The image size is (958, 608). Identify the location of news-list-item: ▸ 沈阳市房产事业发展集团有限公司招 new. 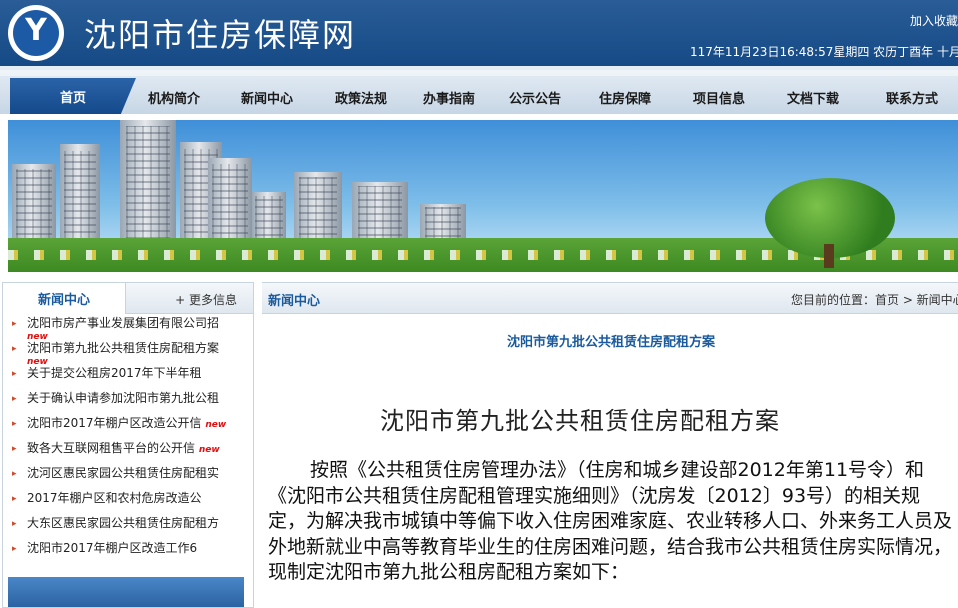
(128, 327).